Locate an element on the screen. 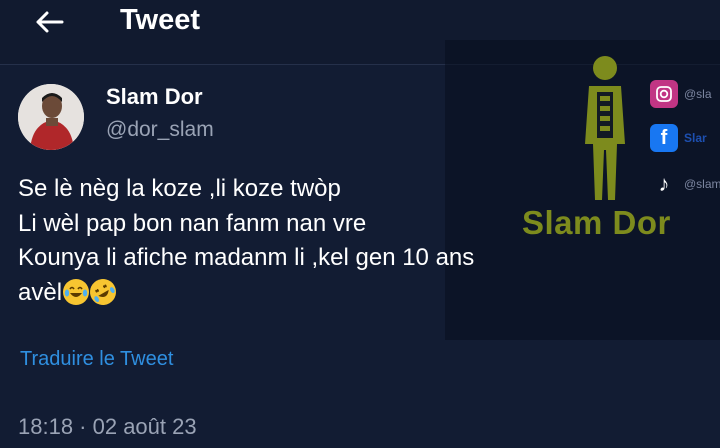  tweet-line: Se lè nèg la koze ,li koze twòp is located at coordinates (179, 188).